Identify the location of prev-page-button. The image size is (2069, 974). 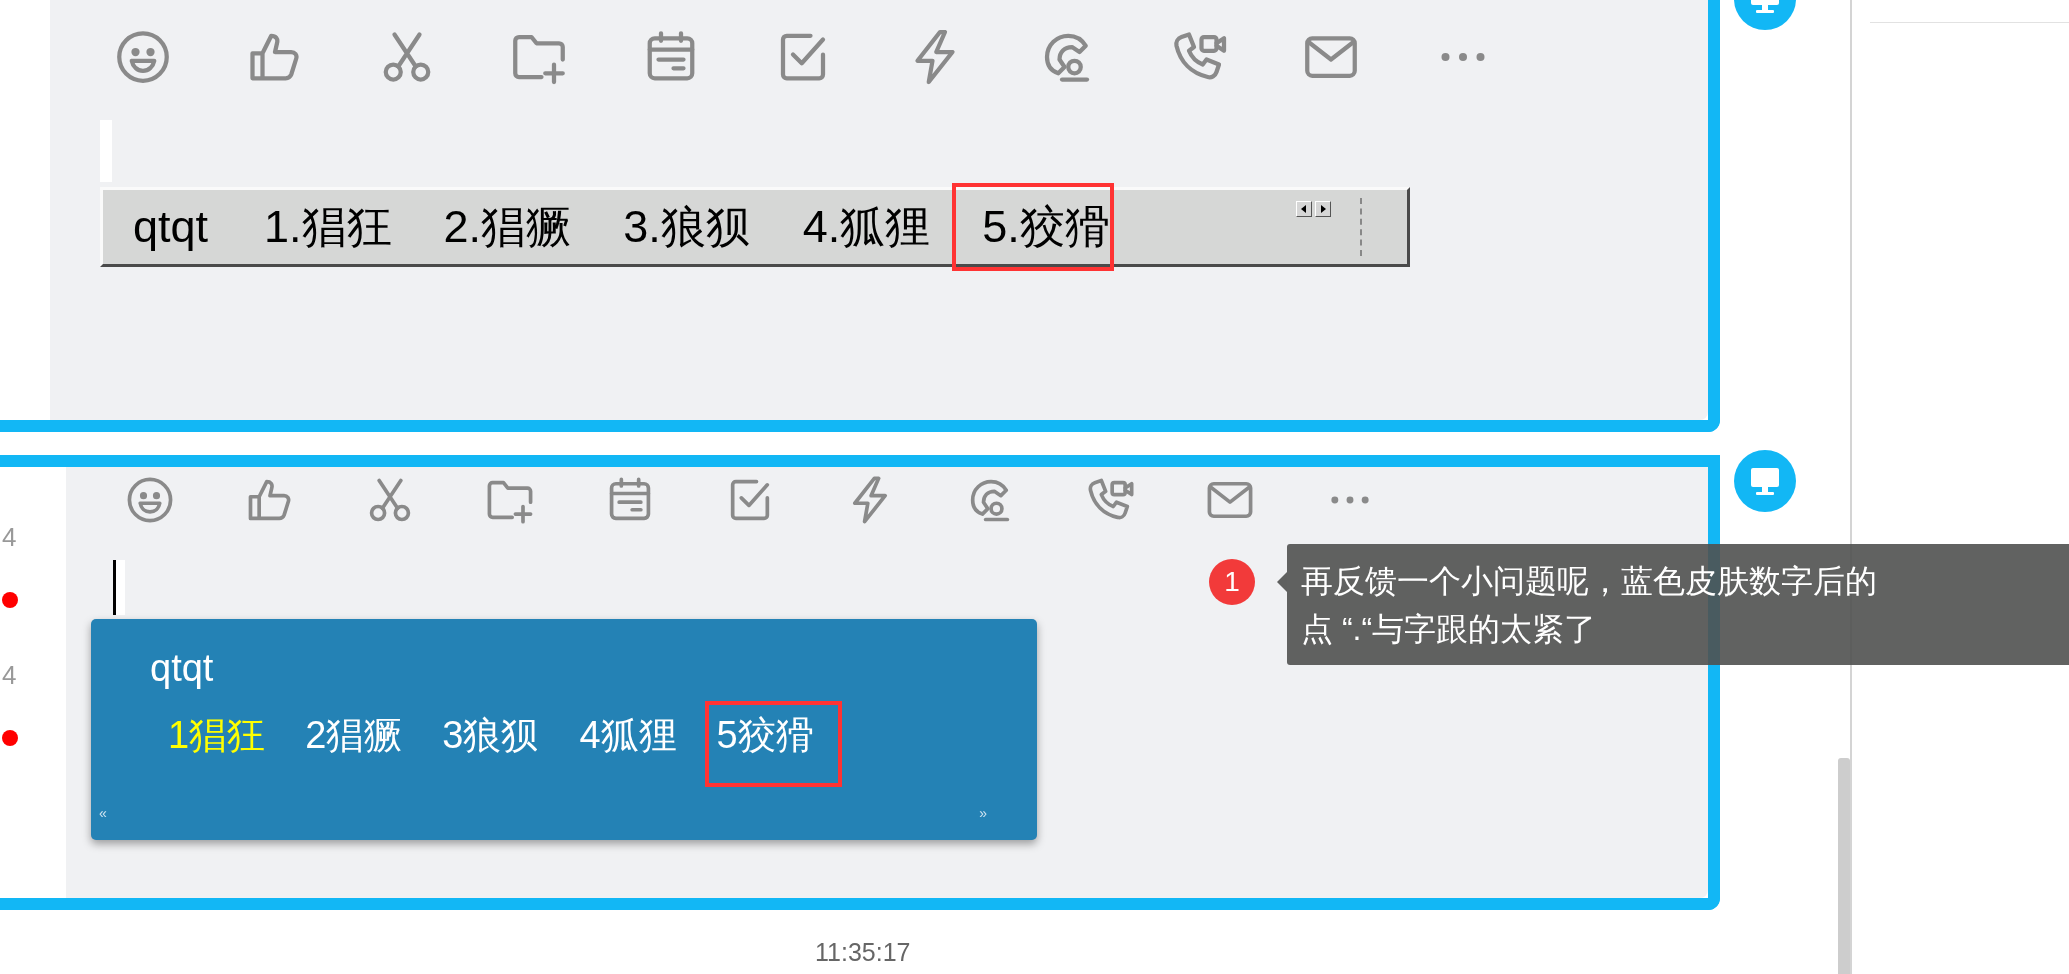
(1304, 209).